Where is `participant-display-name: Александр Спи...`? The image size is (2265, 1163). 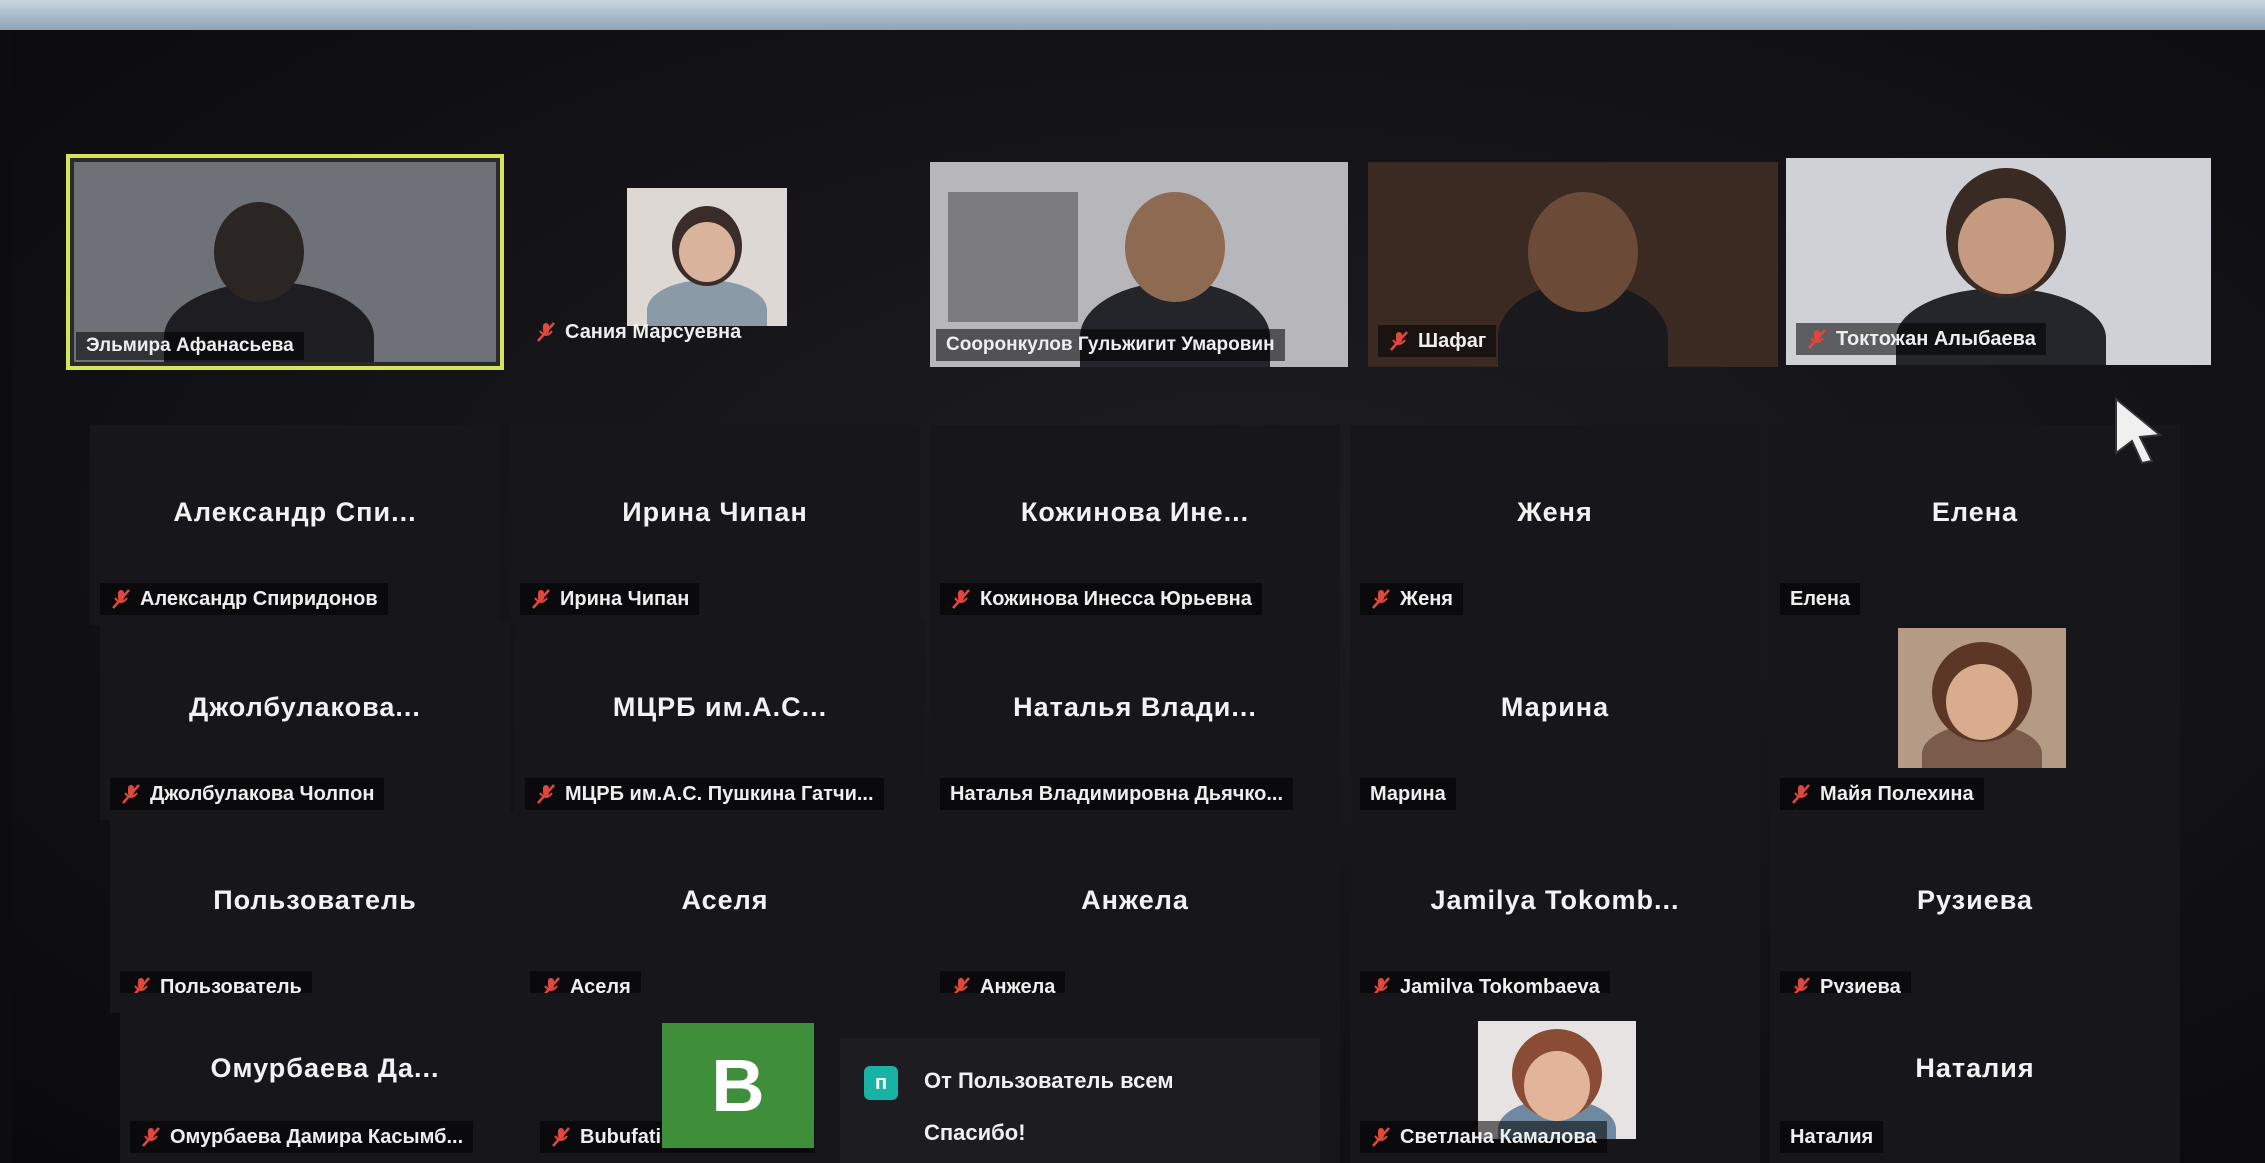
participant-display-name: Александр Спи... is located at coordinates (295, 512).